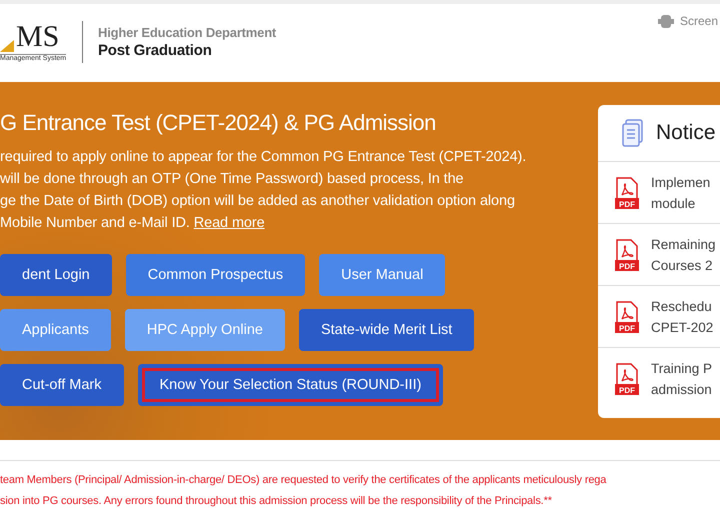 Image resolution: width=720 pixels, height=530 pixels. I want to click on read-more-link: Read more, so click(229, 223).